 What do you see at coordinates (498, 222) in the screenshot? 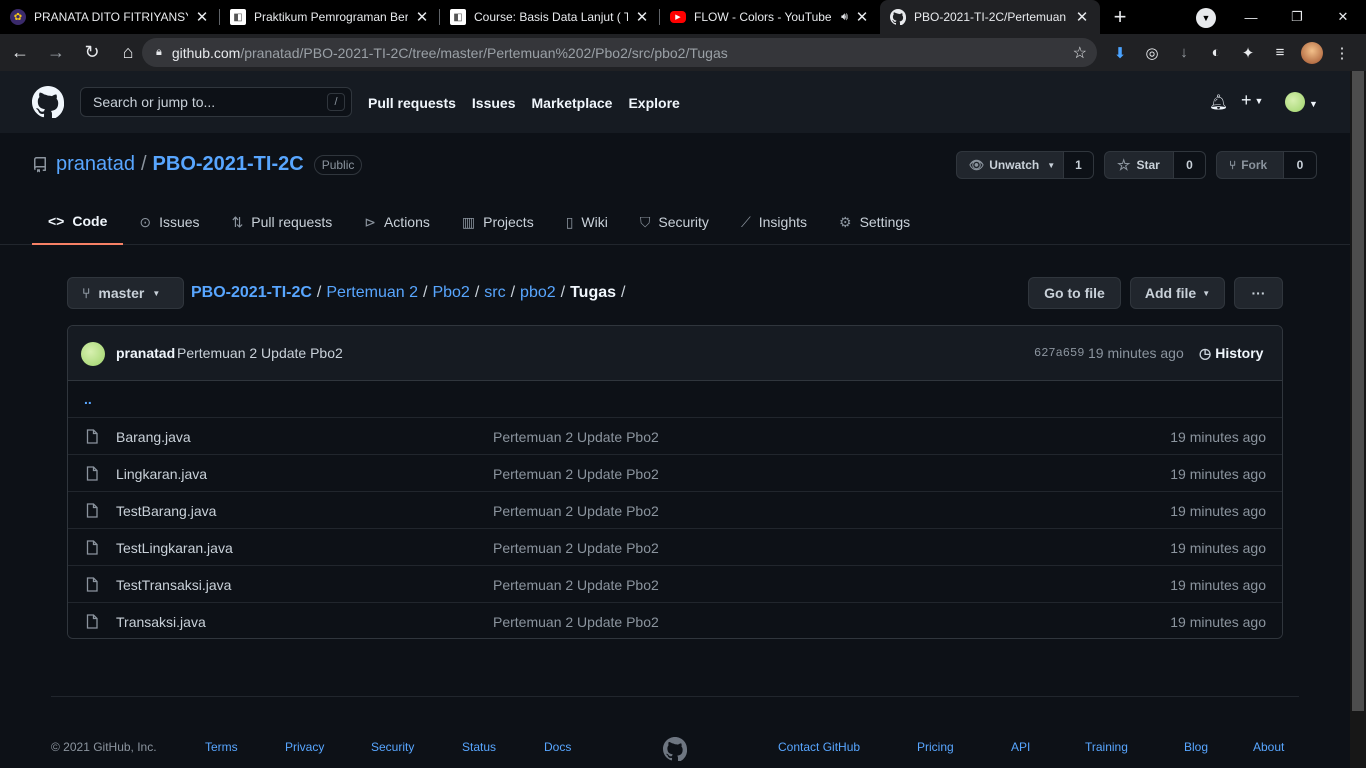
I see `tab-projects: ▥ Projects` at bounding box center [498, 222].